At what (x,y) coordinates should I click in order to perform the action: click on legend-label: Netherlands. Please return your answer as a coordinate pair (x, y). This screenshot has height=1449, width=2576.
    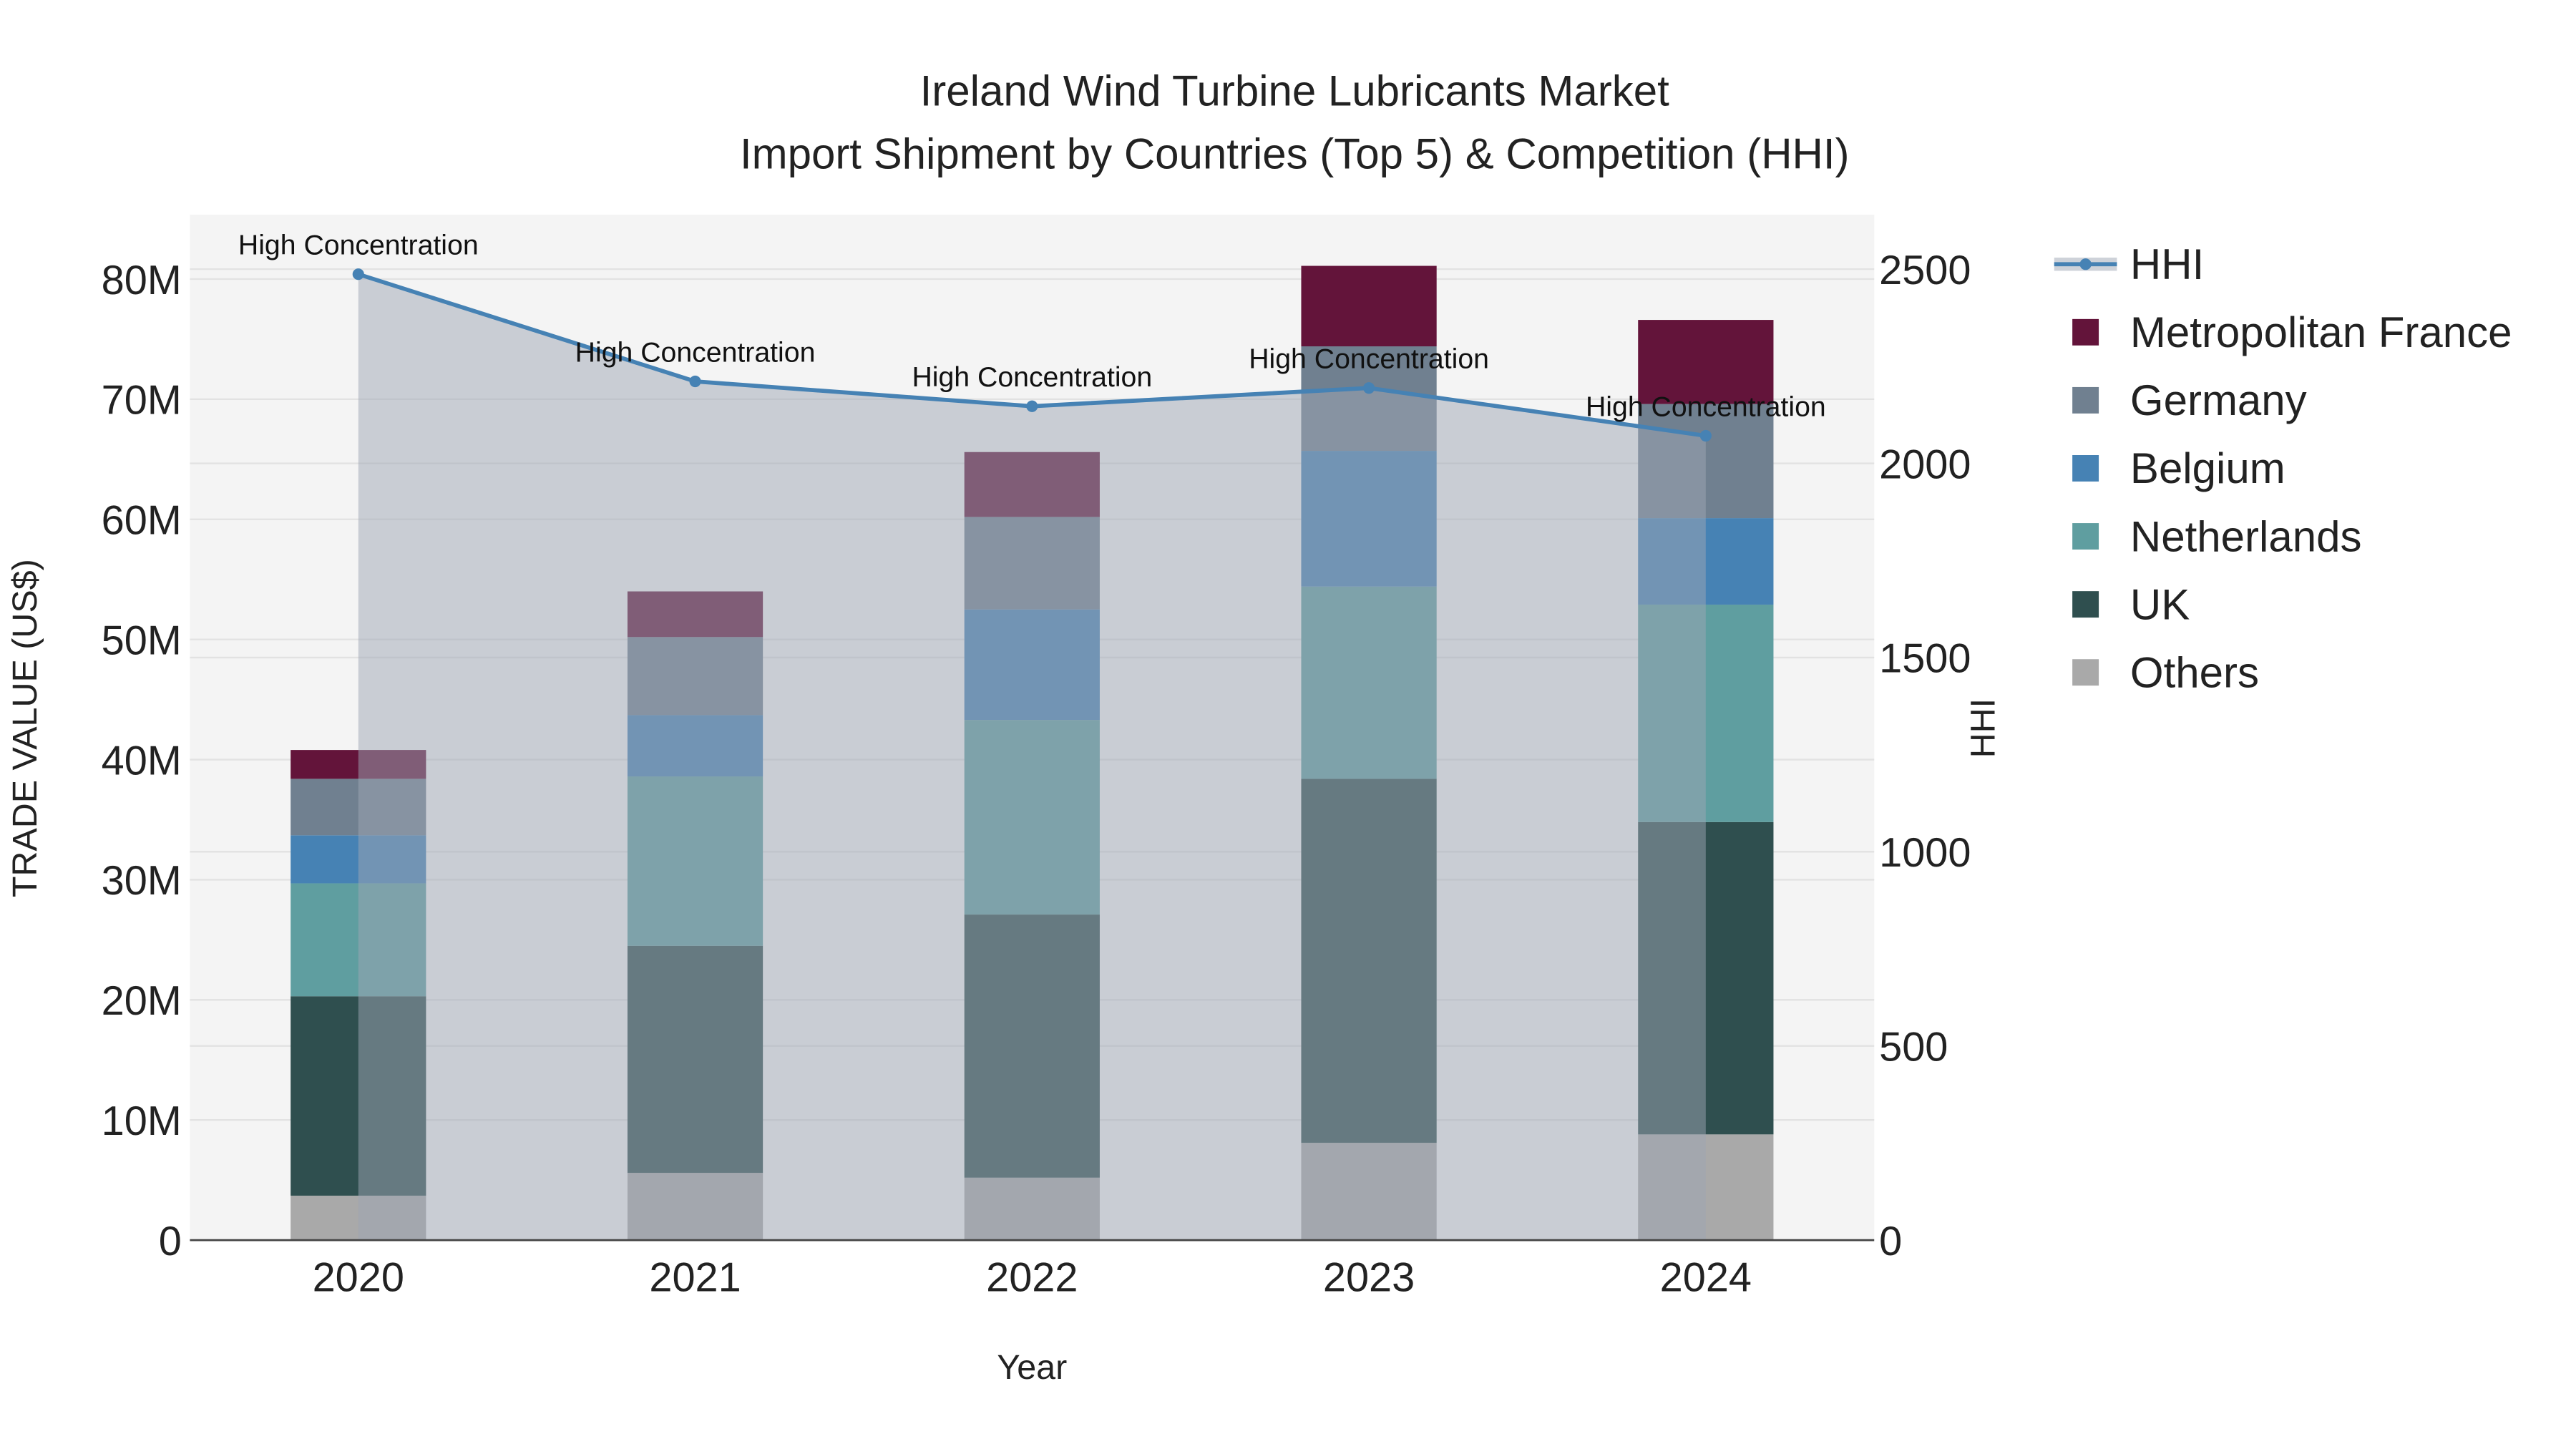
    Looking at the image, I should click on (2246, 536).